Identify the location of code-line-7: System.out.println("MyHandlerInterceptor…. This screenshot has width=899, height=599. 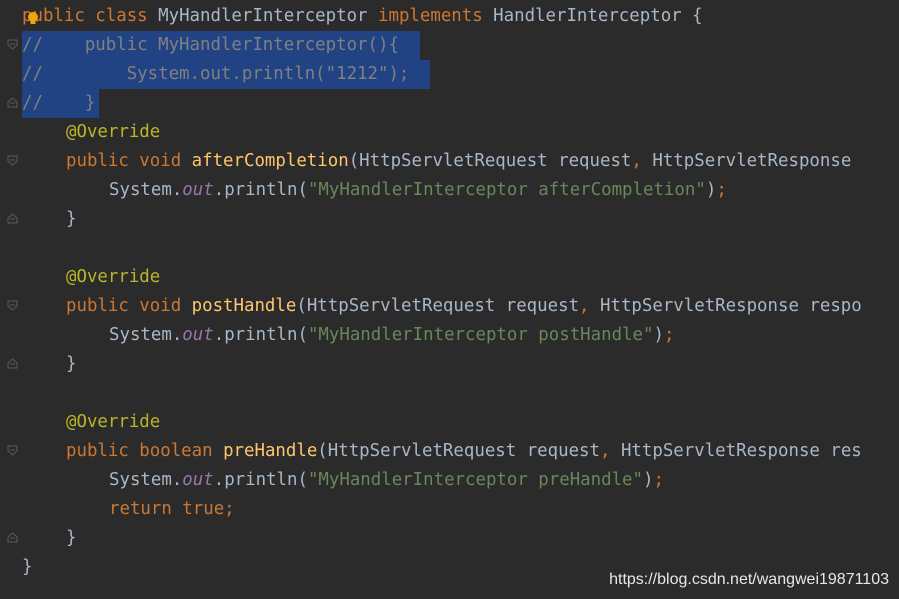
(449, 190).